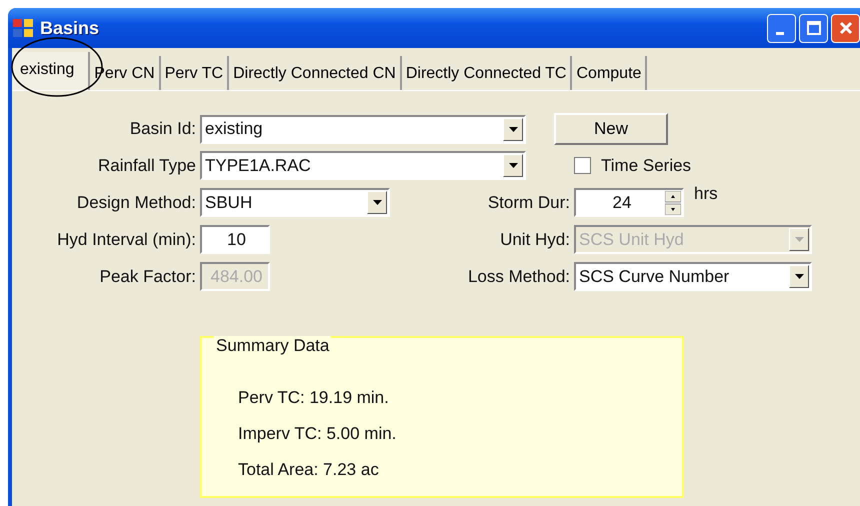 The image size is (860, 506). I want to click on checkbox-label: Time Series, so click(646, 166).